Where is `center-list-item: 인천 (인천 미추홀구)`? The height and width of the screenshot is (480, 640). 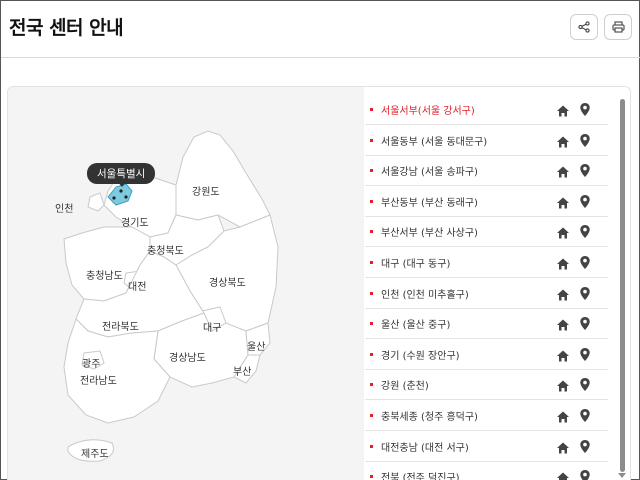
center-list-item: 인천 (인천 미추홀구) is located at coordinates (486, 294).